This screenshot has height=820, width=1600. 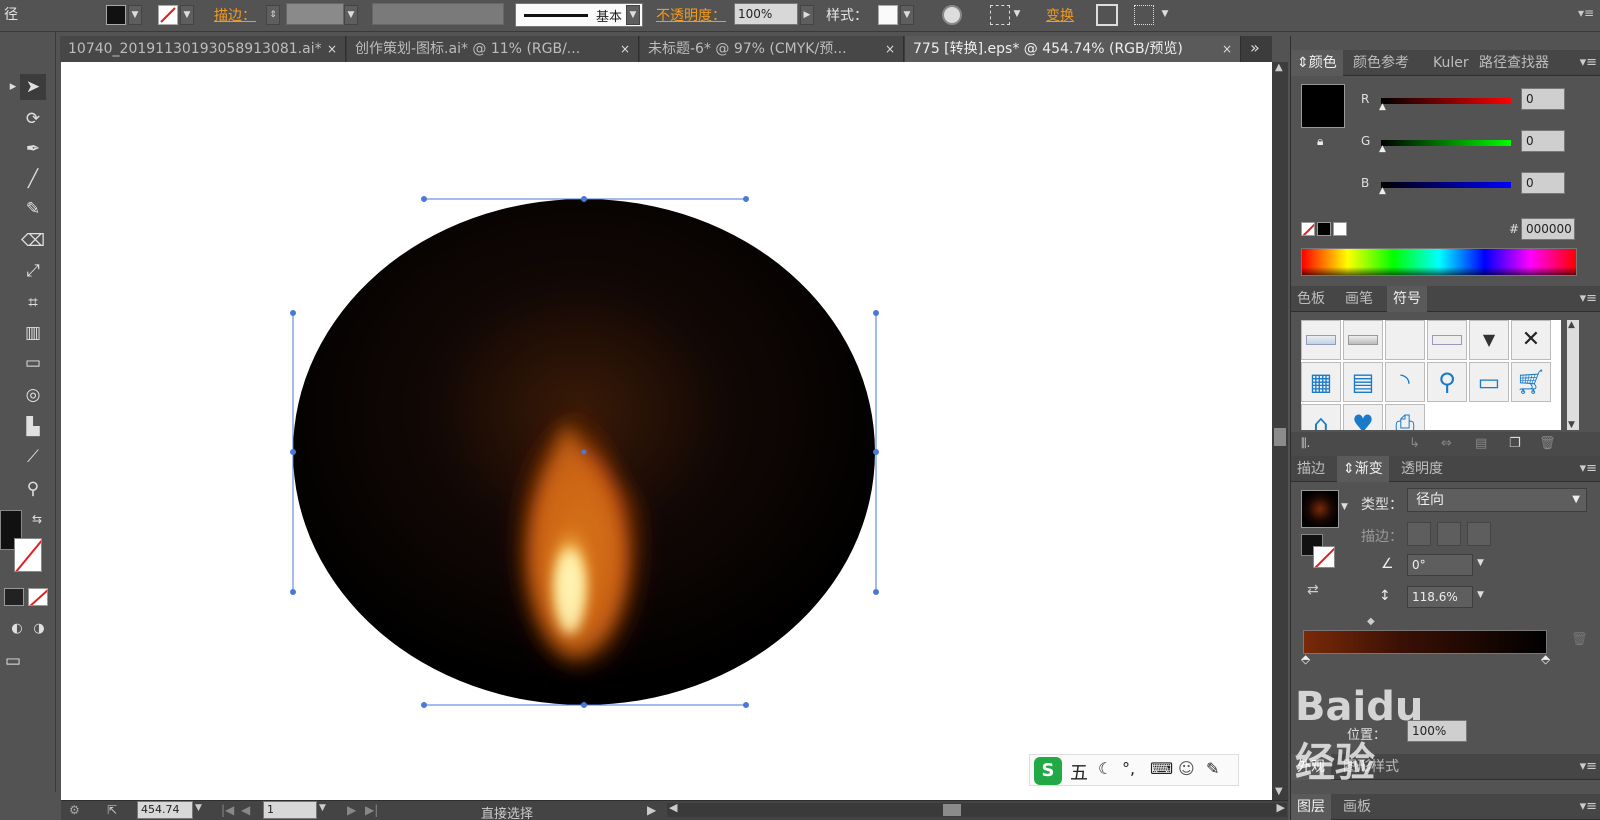 I want to click on calendar-icon: ▦, so click(x=1321, y=382).